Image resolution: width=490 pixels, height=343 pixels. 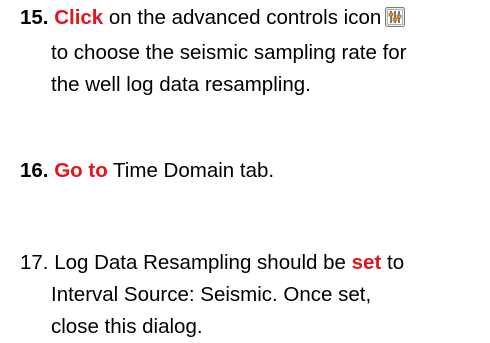 What do you see at coordinates (229, 52) in the screenshot?
I see `step-15-line-2: to choose the seismic sampling rate for` at bounding box center [229, 52].